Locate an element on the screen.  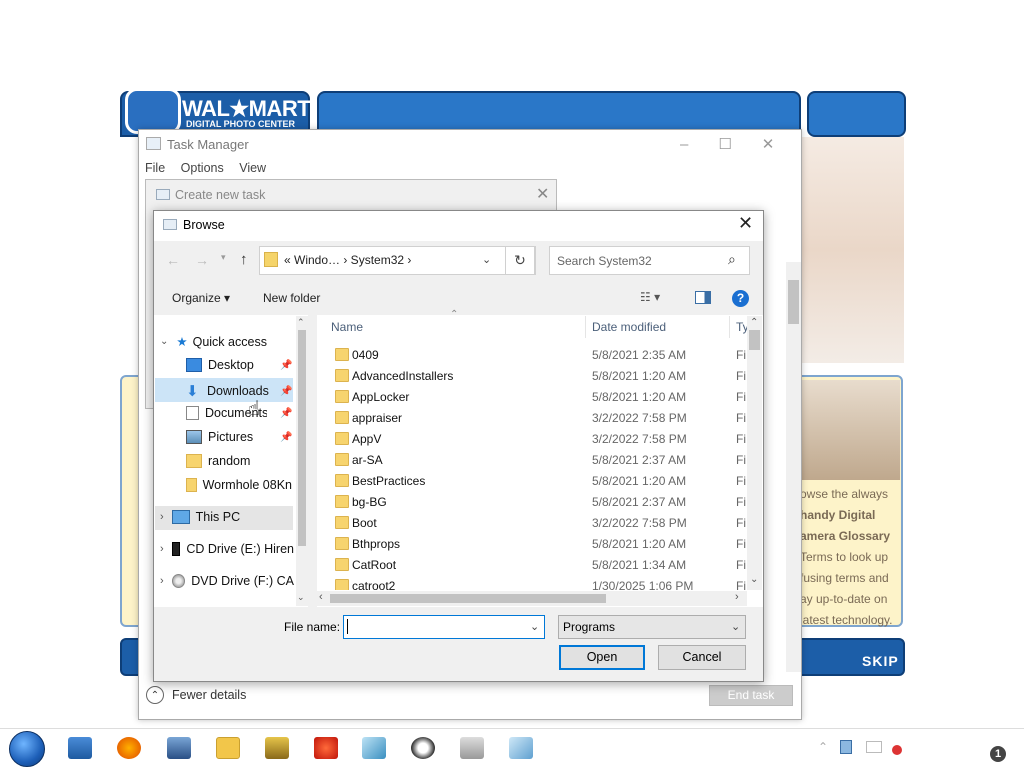
file-row: Bthprops 5/8/2021 1:20 AM Fi is located at coordinates (541, 544).